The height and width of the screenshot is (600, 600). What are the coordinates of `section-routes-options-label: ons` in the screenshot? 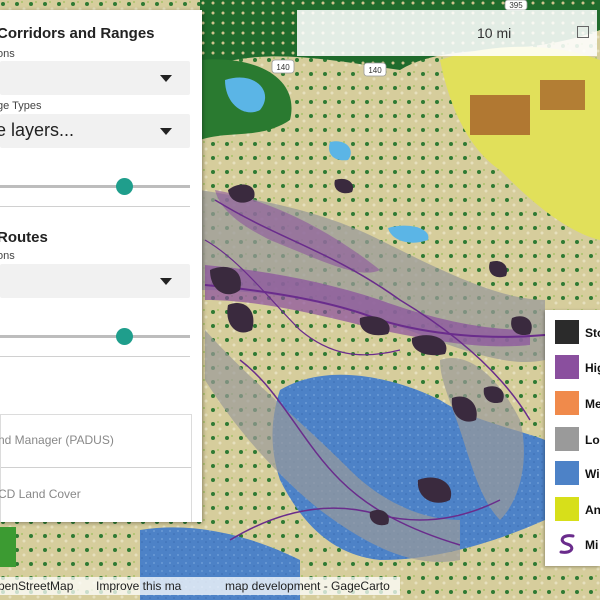 It's located at (7, 256).